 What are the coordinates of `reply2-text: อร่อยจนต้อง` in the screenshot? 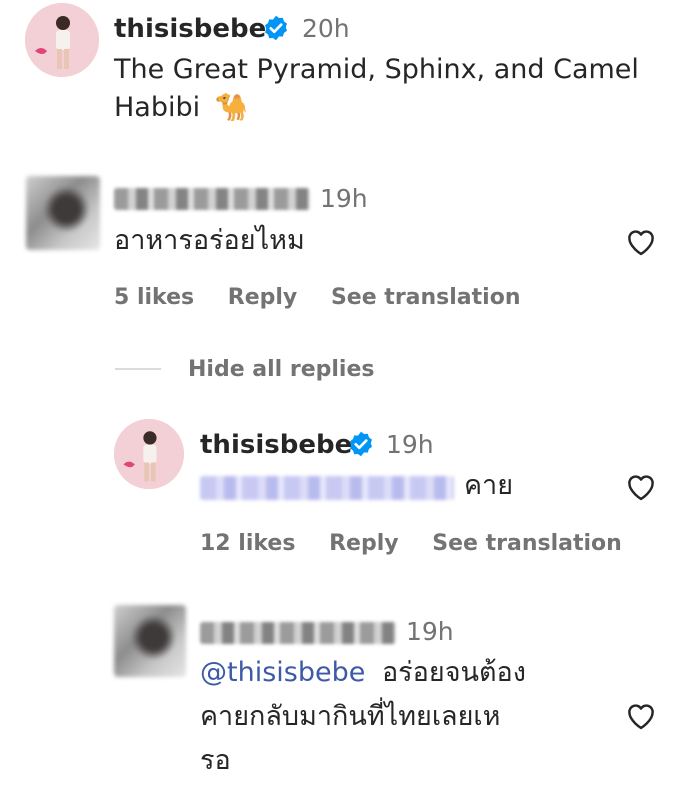 It's located at (453, 672).